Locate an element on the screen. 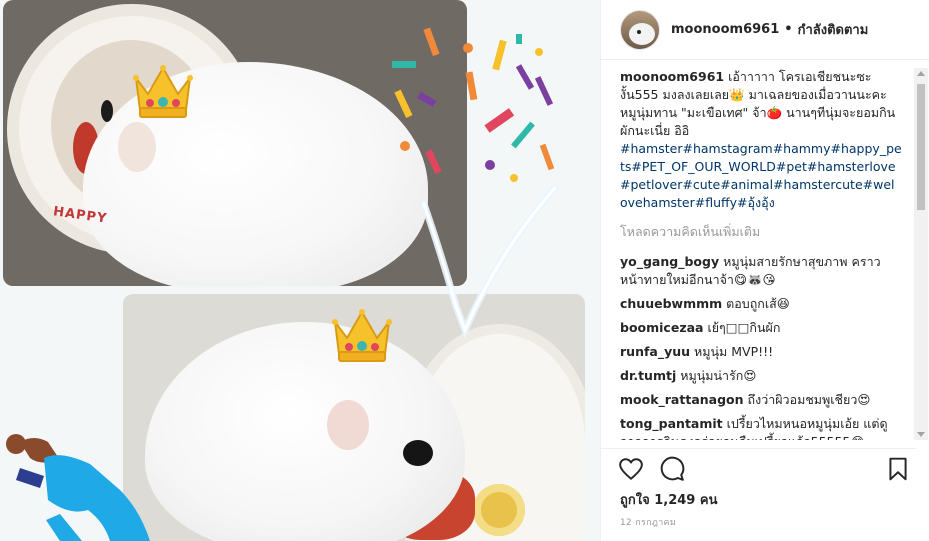 Image resolution: width=929 pixels, height=541 pixels. comment-text: หมูนุ่ม MVP!!! is located at coordinates (734, 351).